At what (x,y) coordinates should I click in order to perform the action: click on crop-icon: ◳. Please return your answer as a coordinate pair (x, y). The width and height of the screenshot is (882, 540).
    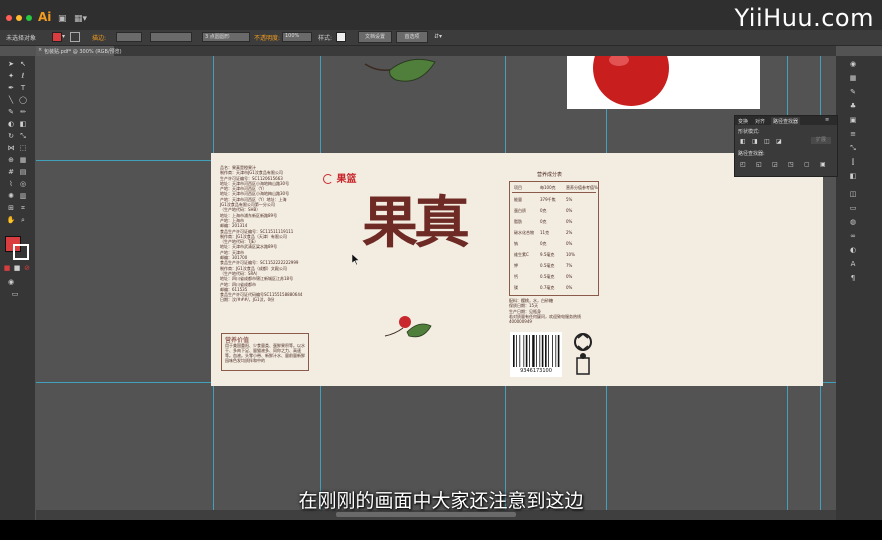
    Looking at the image, I should click on (791, 164).